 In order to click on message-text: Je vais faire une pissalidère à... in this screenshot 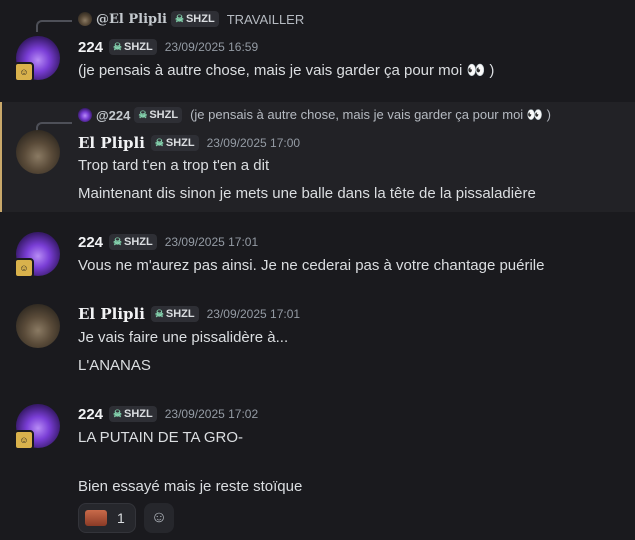, I will do `click(183, 337)`.